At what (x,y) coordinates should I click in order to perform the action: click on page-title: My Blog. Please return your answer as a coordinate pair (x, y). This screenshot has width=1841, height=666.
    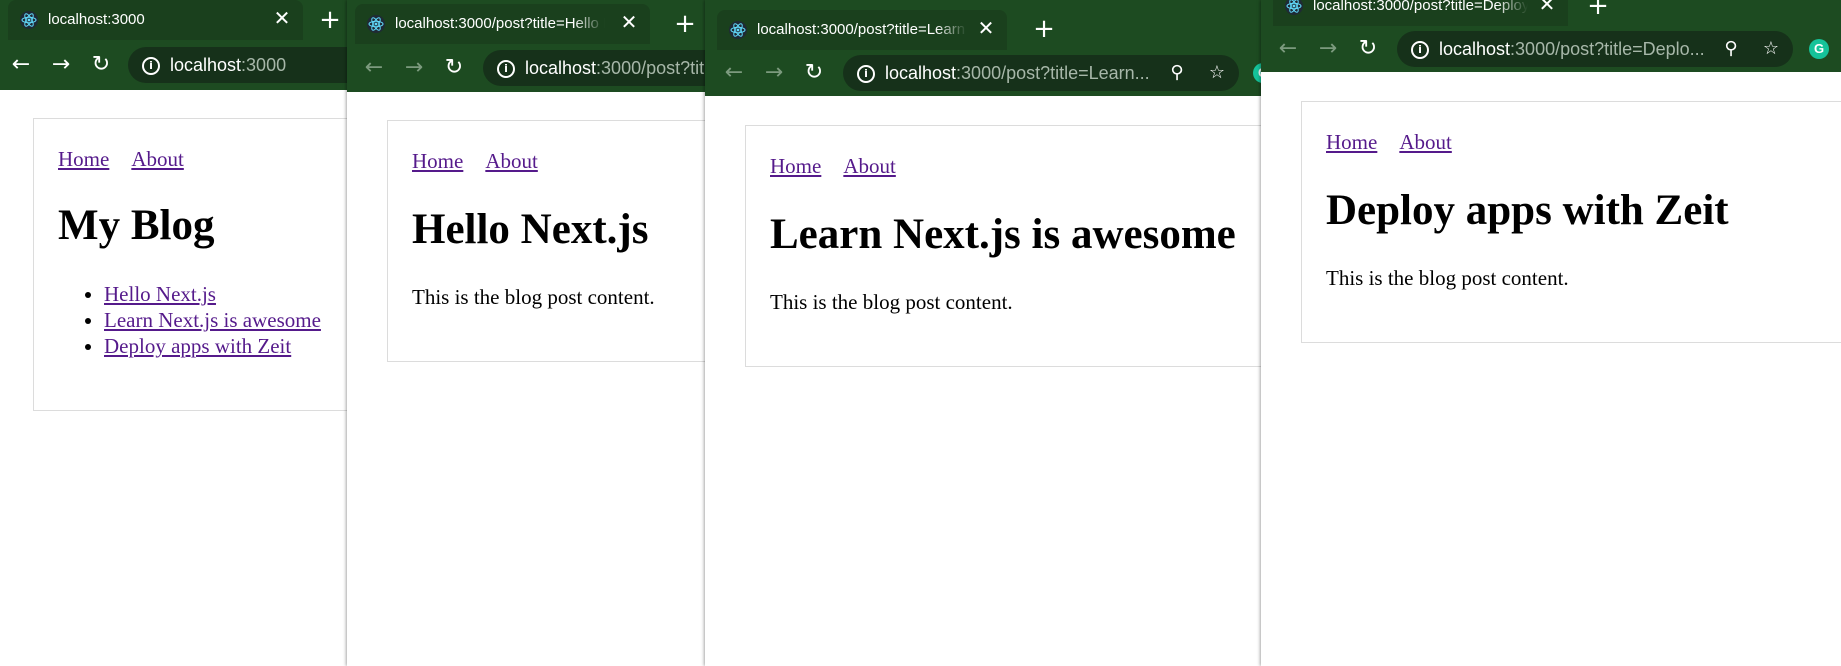
    Looking at the image, I should click on (136, 225).